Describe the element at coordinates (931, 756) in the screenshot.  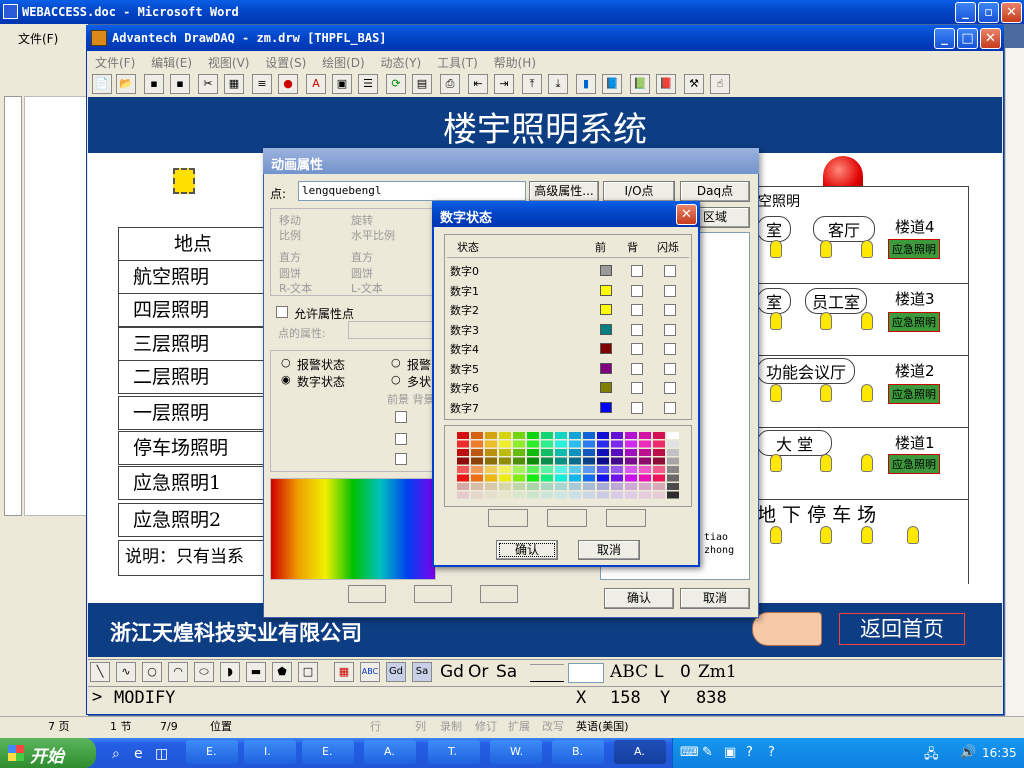
I see `tray-network-icon: 🖧` at that location.